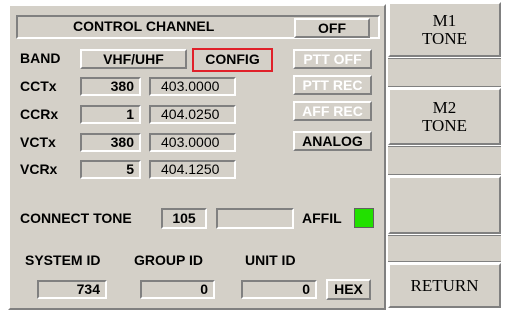 The height and width of the screenshot is (316, 509). What do you see at coordinates (332, 28) in the screenshot?
I see `channel-state-button: OFF` at bounding box center [332, 28].